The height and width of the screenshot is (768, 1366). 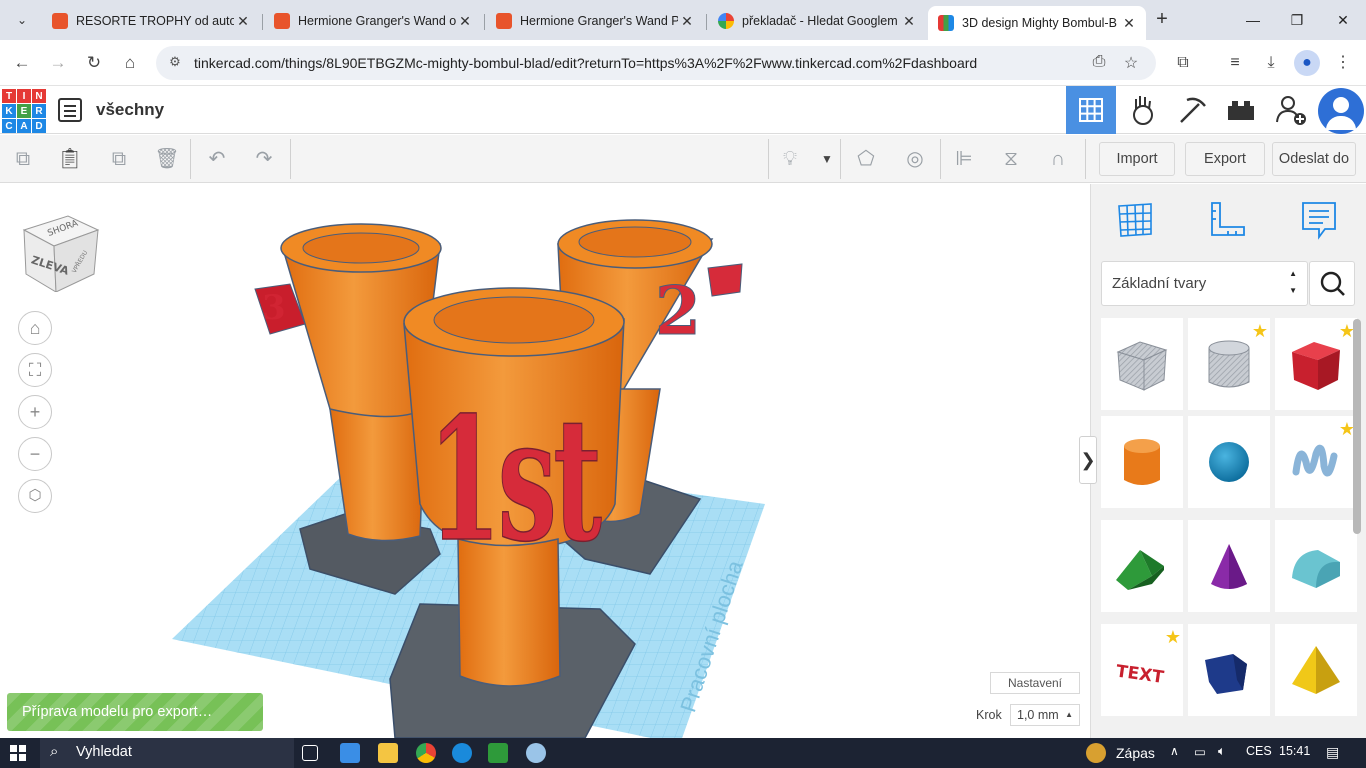 What do you see at coordinates (58, 63) in the screenshot?
I see `forward-arrow-icon: →` at bounding box center [58, 63].